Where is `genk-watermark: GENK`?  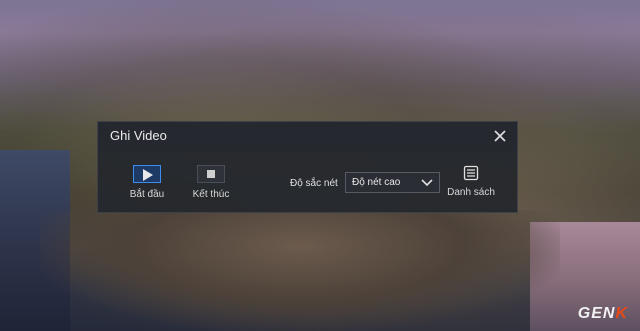
genk-watermark: GENK is located at coordinates (603, 314).